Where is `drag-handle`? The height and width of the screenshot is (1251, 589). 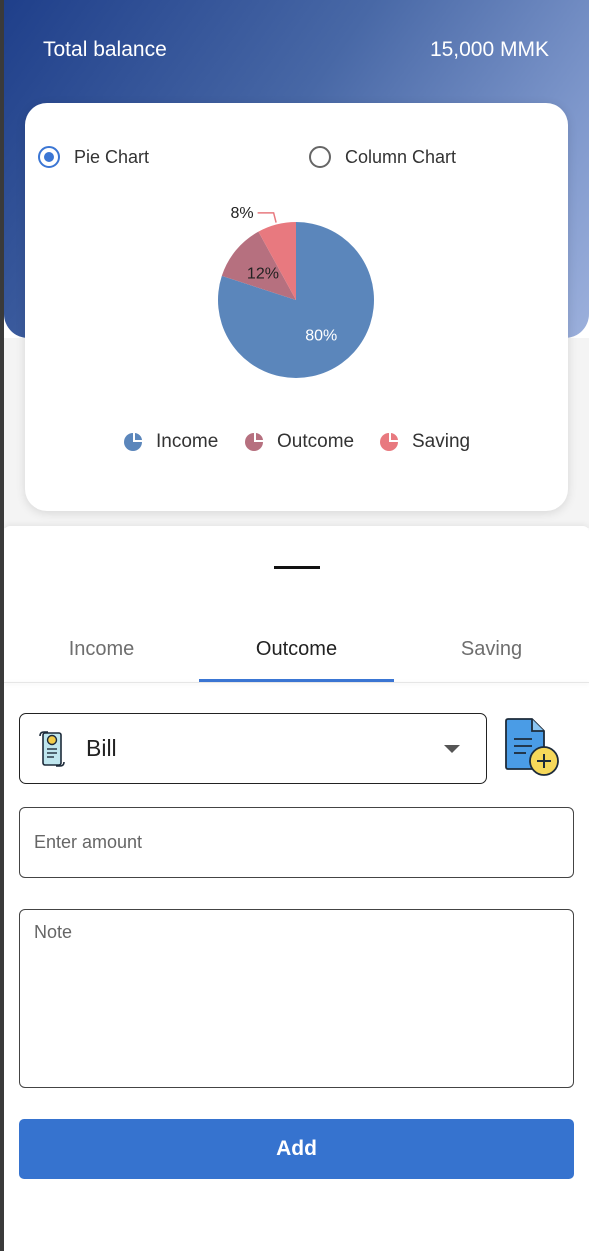
drag-handle is located at coordinates (297, 567).